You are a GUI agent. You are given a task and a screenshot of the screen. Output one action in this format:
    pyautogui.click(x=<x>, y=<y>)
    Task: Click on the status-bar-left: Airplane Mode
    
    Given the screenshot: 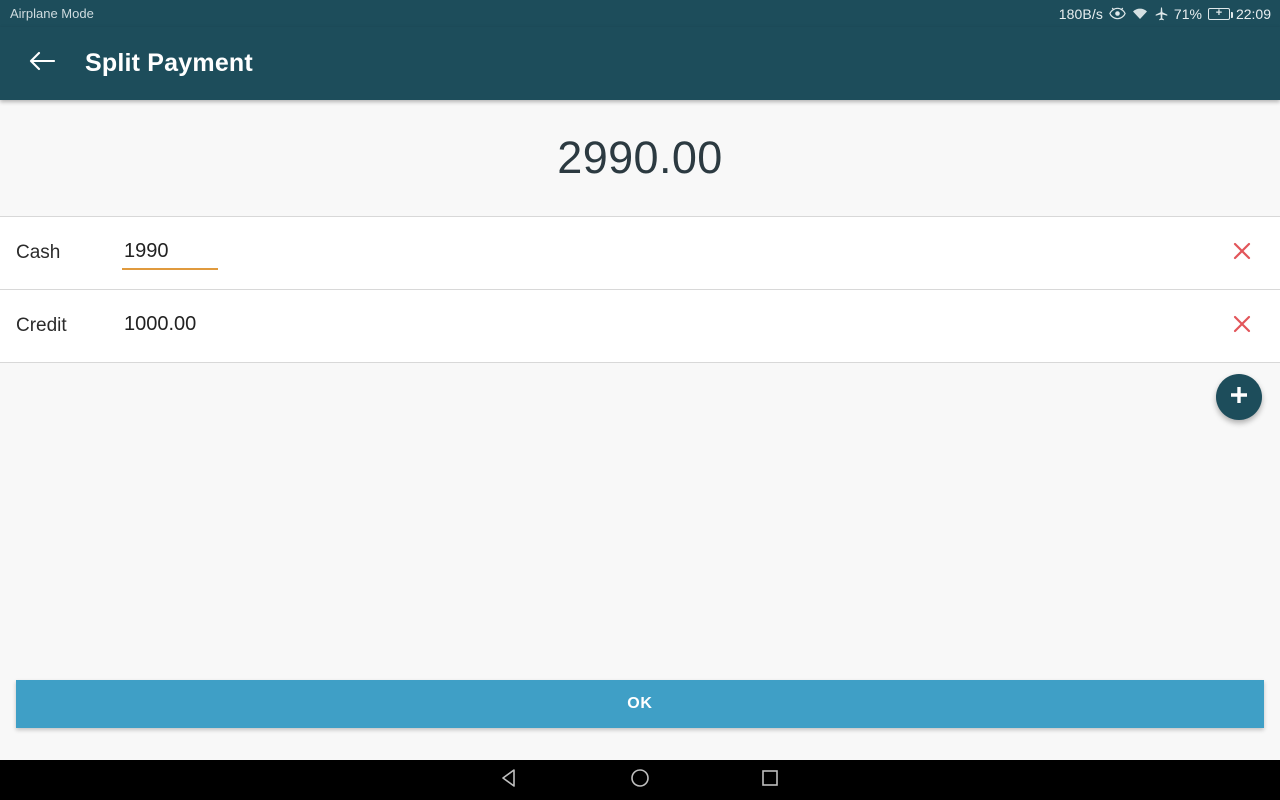 What is the action you would take?
    pyautogui.click(x=52, y=13)
    